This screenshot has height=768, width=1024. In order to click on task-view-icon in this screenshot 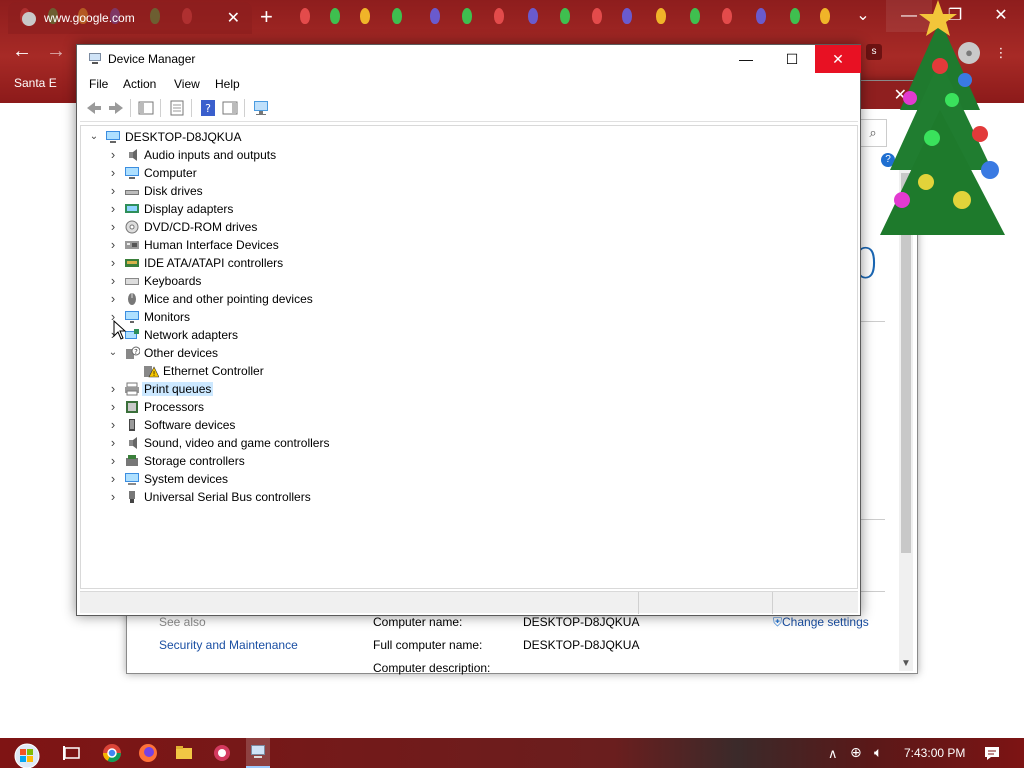, I will do `click(72, 753)`.